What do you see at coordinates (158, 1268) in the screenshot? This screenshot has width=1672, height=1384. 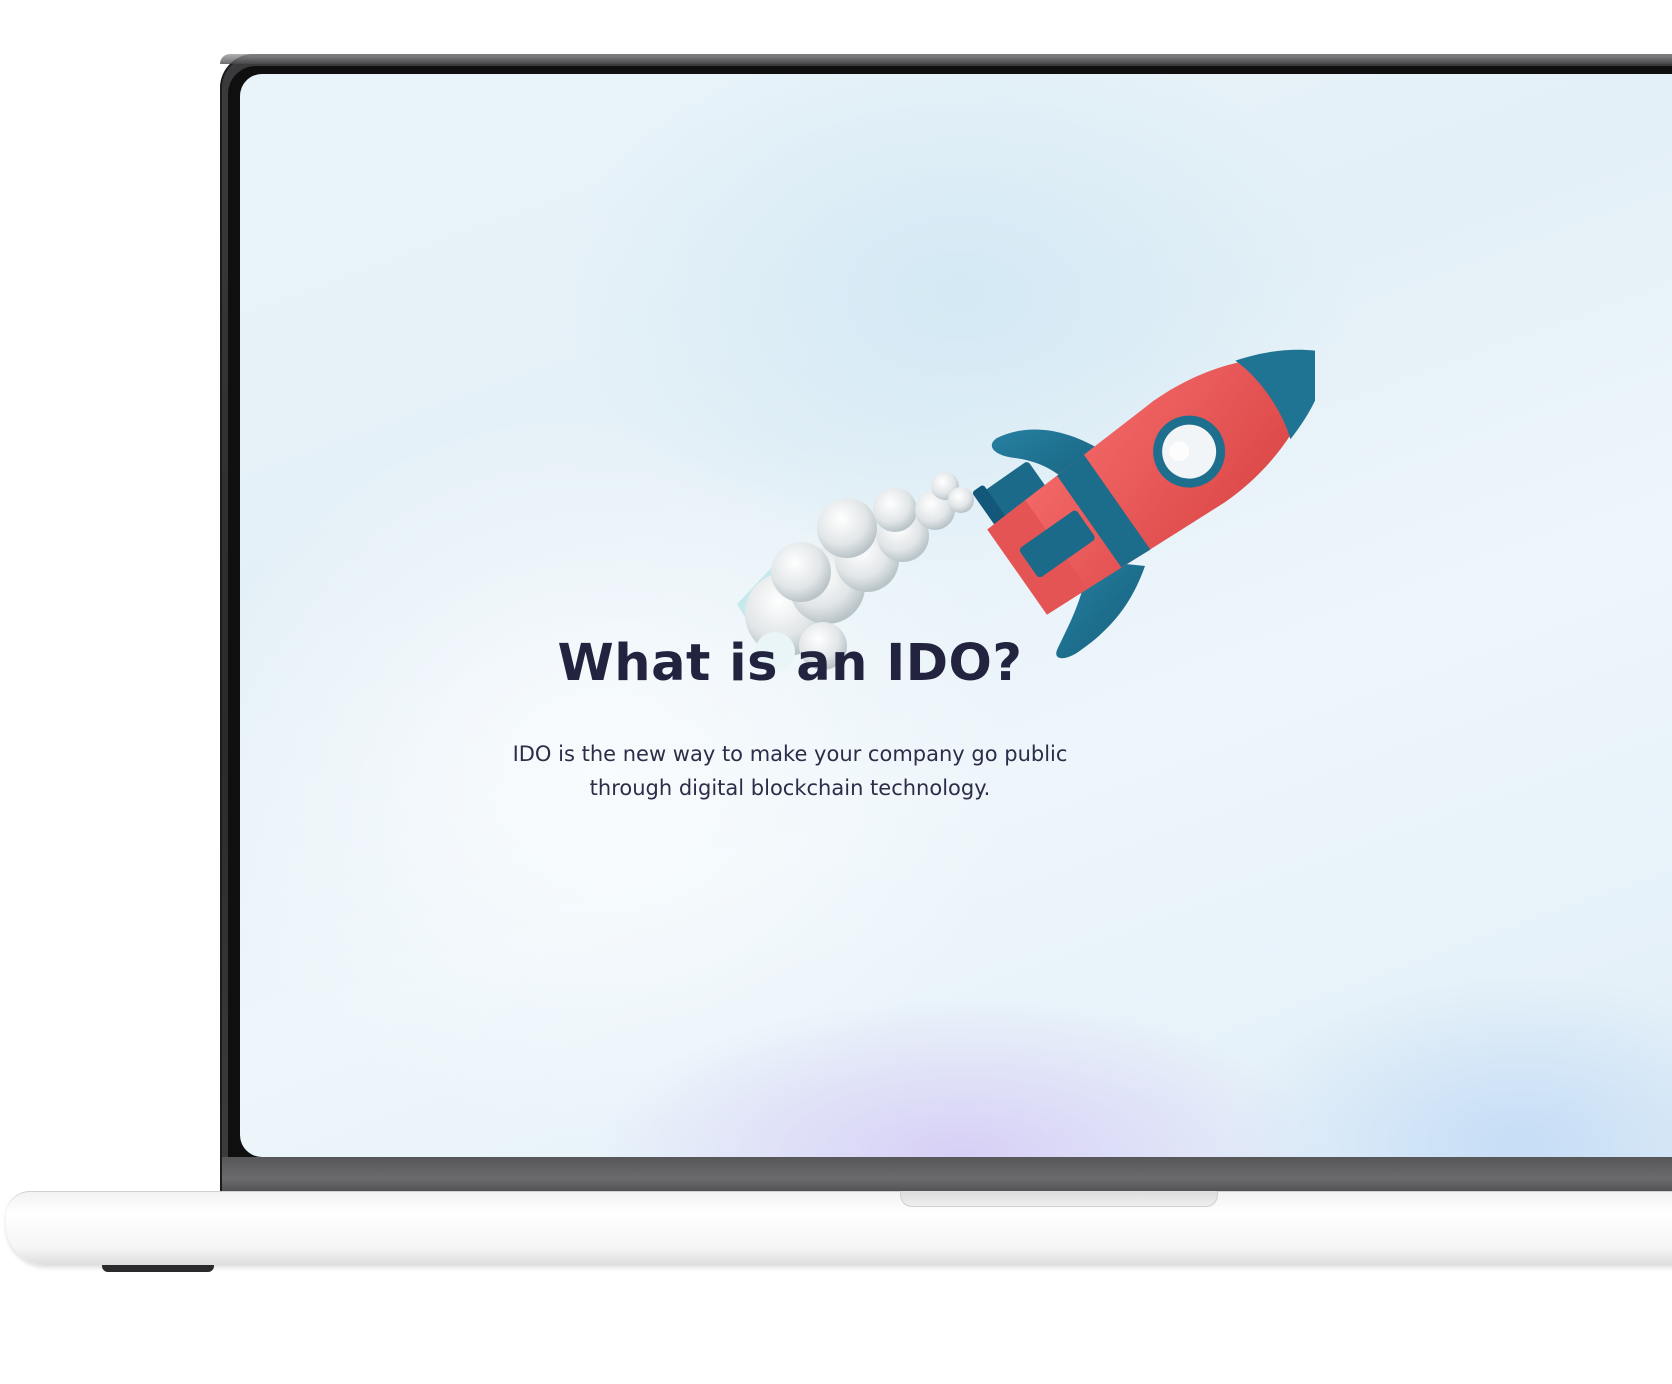 I see `laptop-foot` at bounding box center [158, 1268].